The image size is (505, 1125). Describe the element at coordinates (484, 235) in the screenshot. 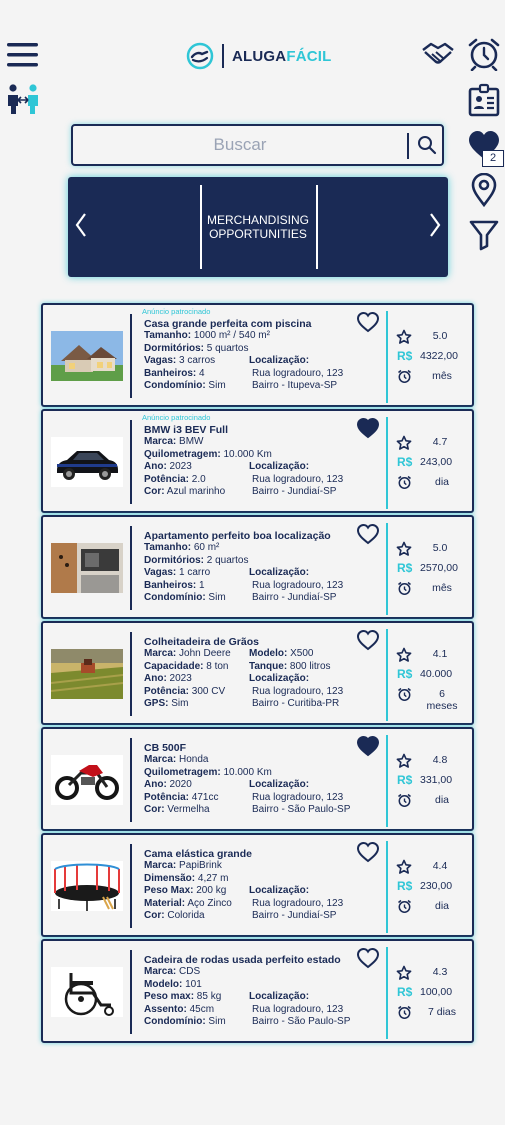

I see `filter-icon` at that location.